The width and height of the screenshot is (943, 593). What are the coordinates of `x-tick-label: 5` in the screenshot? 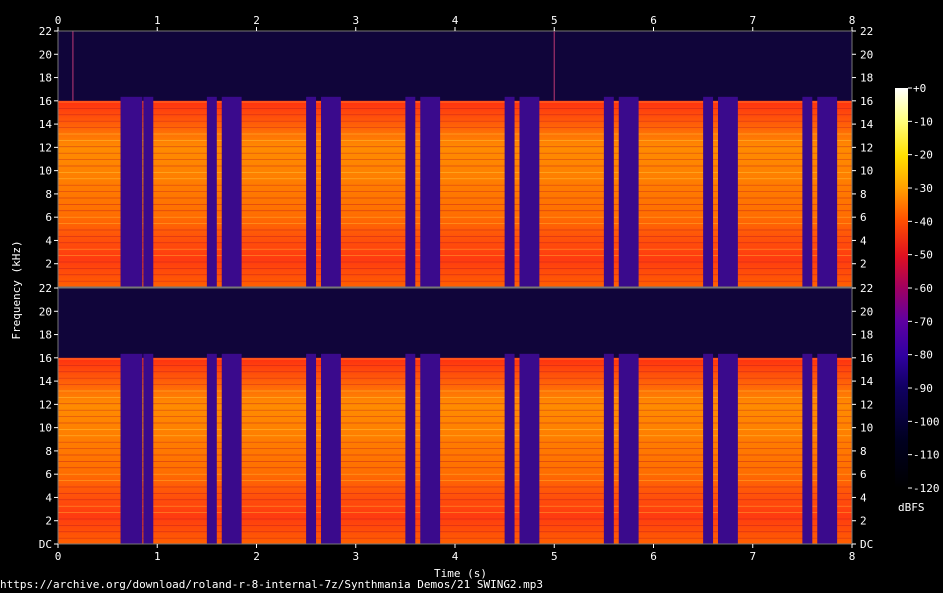 It's located at (554, 556).